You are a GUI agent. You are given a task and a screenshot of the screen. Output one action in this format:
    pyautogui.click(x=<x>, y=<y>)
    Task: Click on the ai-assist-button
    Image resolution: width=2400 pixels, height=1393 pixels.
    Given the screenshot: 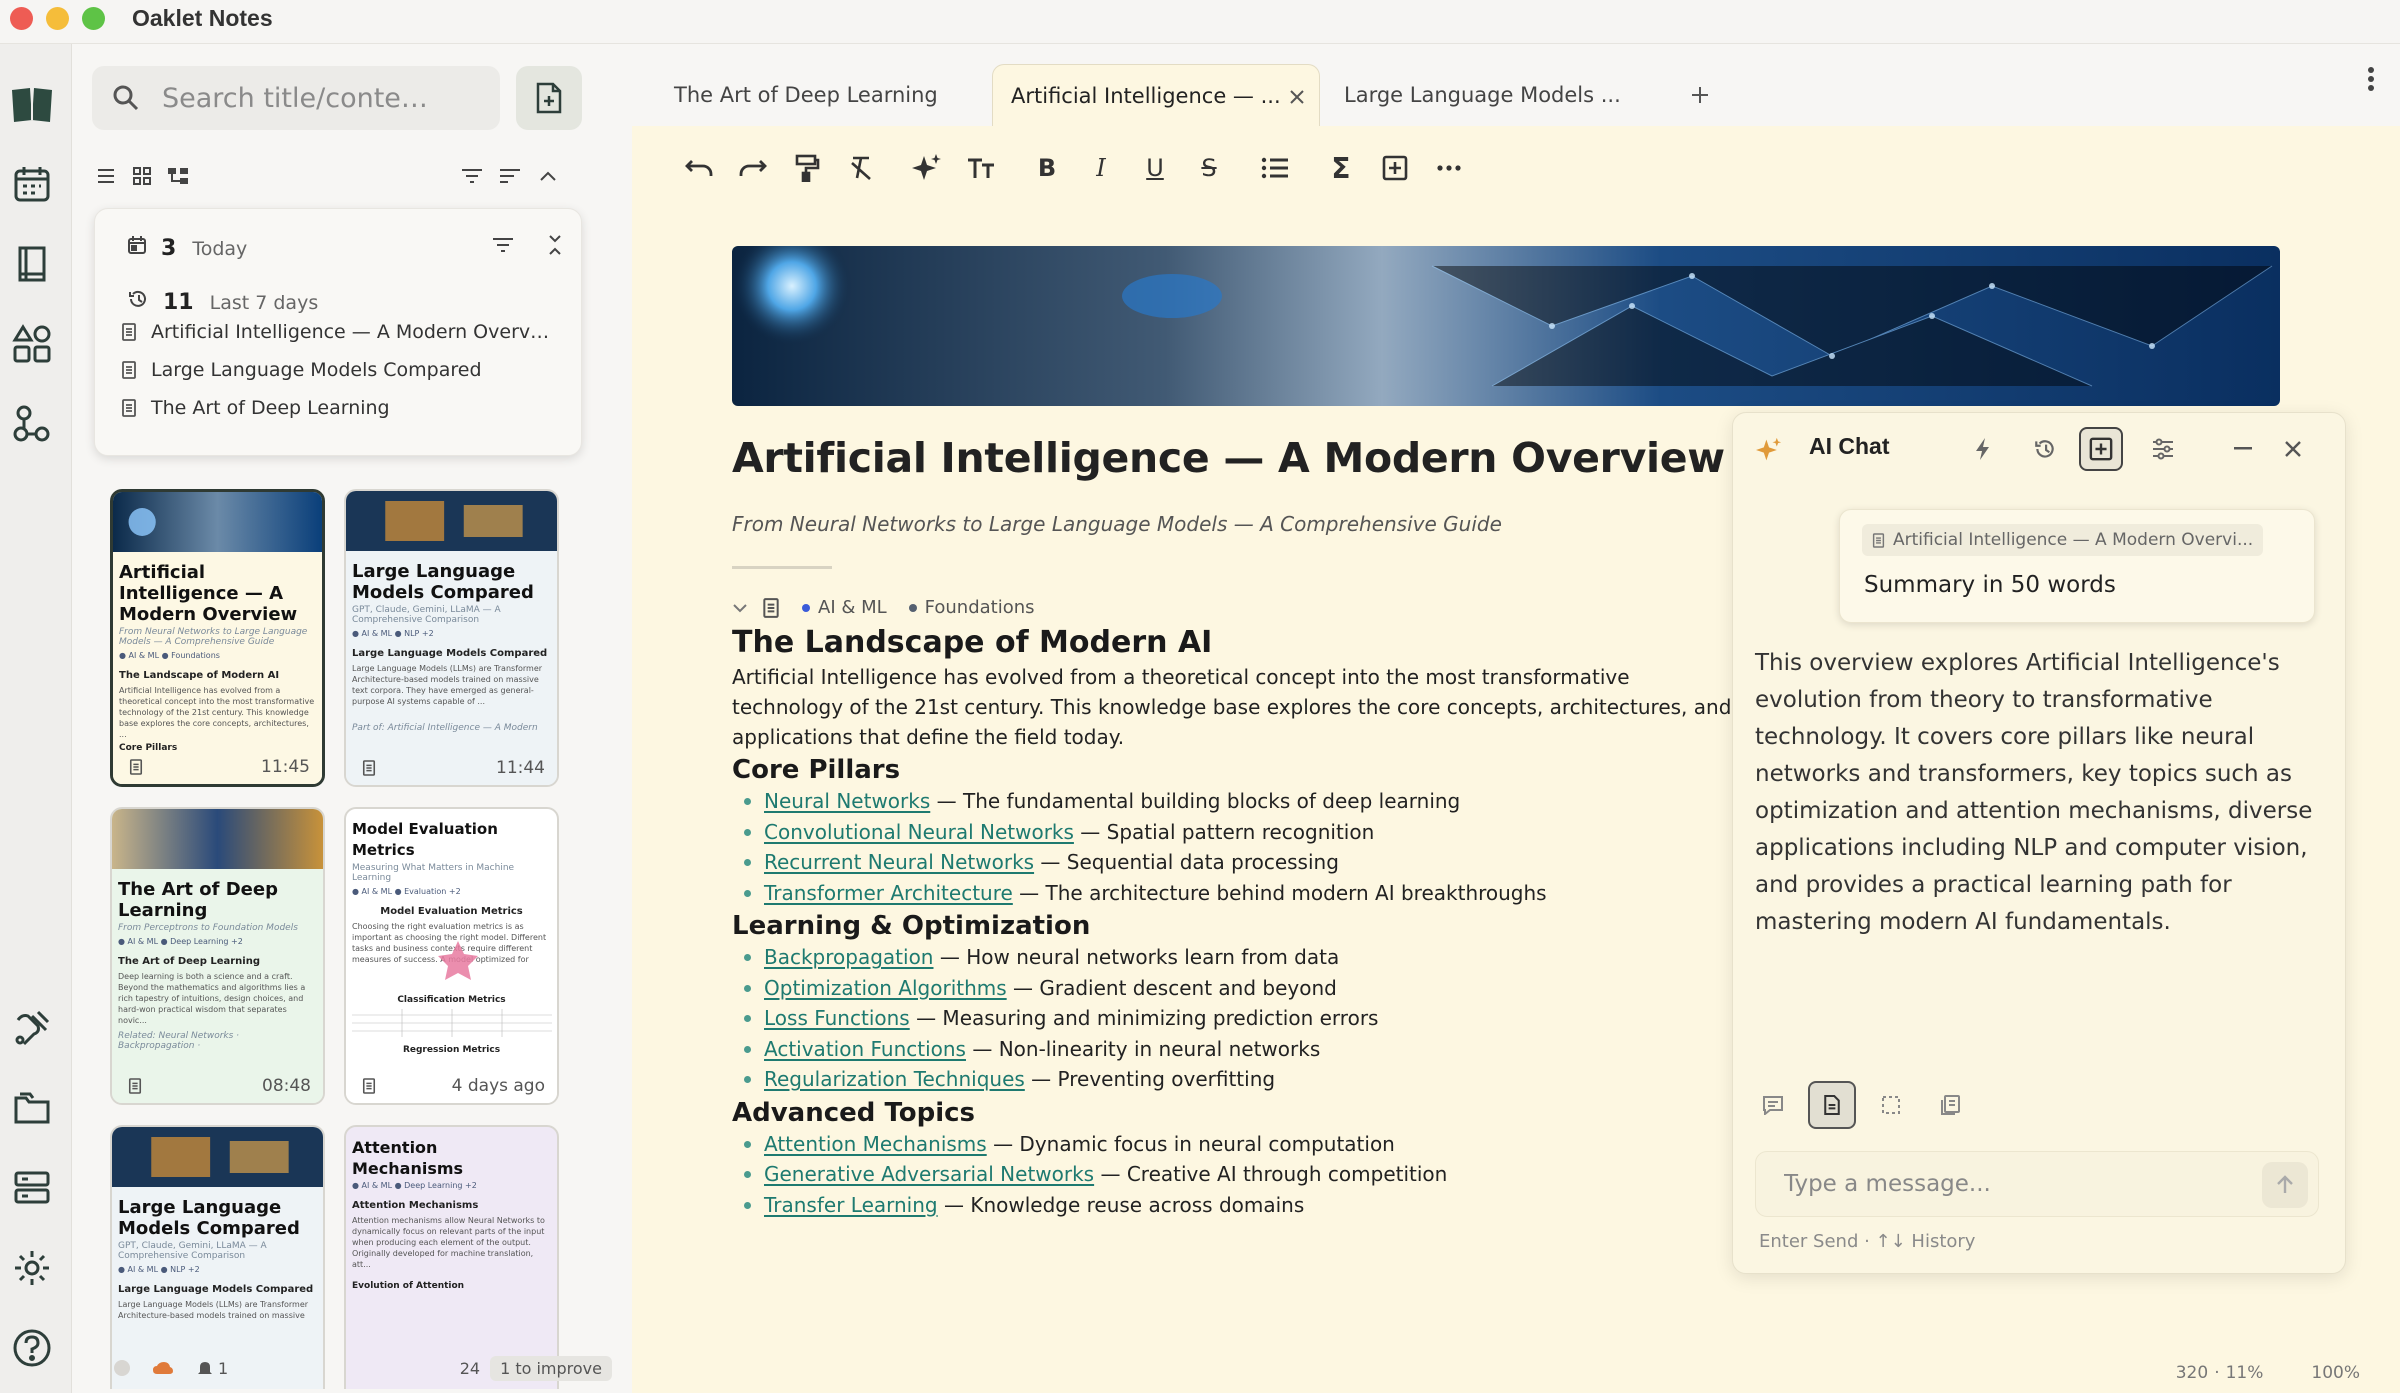 What is the action you would take?
    pyautogui.click(x=927, y=168)
    